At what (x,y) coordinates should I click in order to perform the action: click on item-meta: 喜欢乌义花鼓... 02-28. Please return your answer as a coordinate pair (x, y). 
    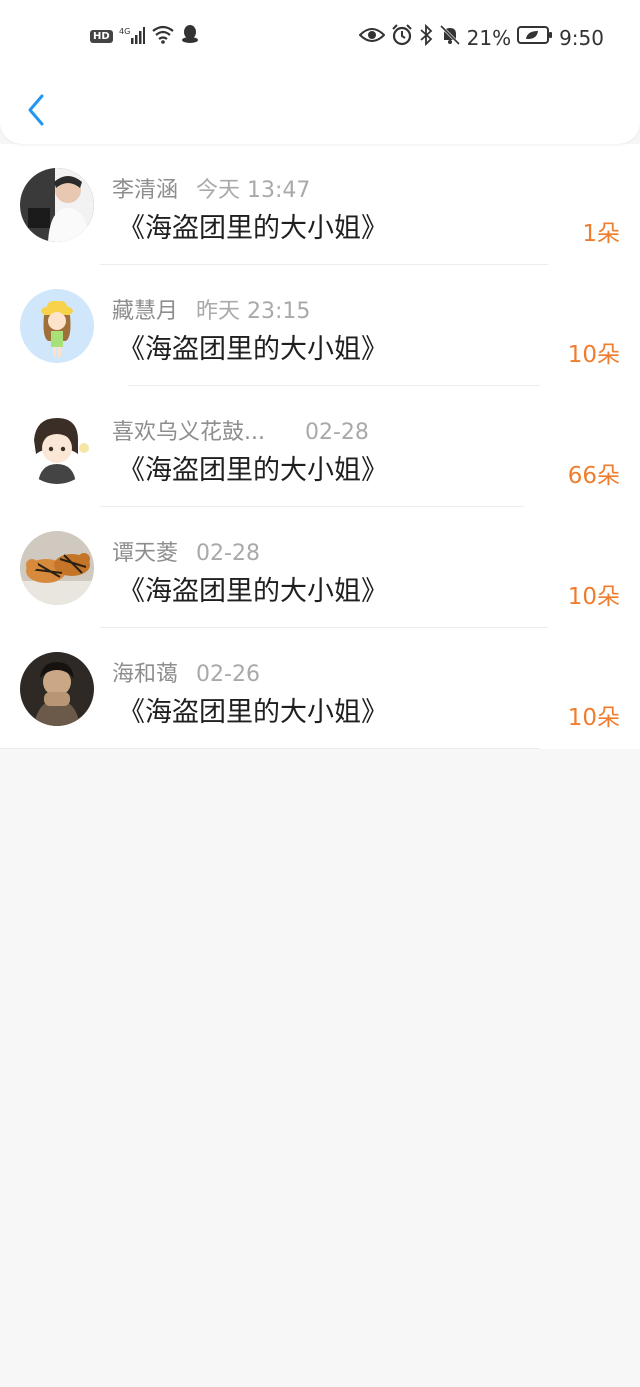
    Looking at the image, I should click on (240, 430).